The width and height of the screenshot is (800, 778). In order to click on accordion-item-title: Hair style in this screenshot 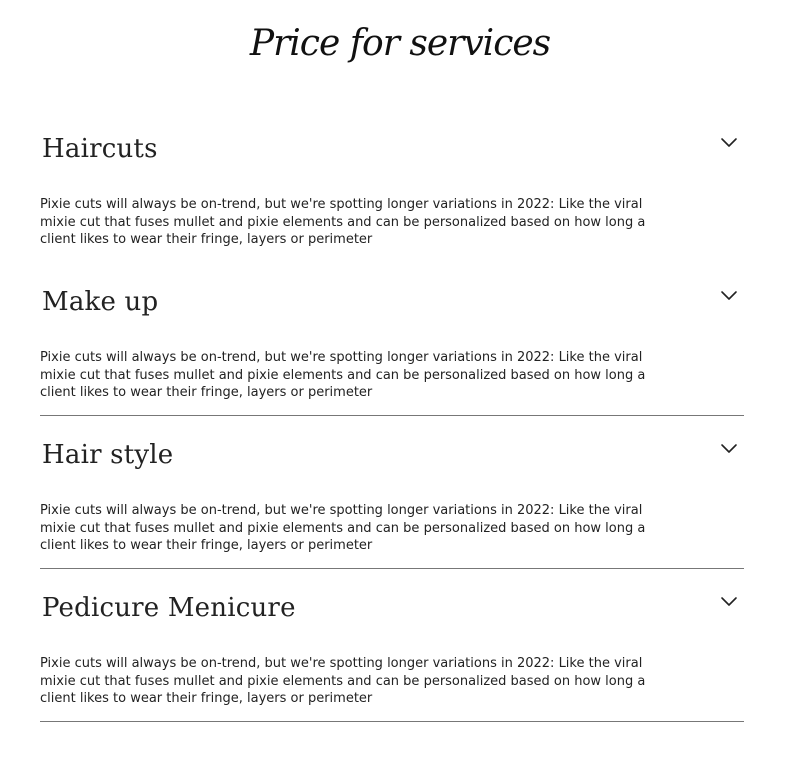, I will do `click(107, 455)`.